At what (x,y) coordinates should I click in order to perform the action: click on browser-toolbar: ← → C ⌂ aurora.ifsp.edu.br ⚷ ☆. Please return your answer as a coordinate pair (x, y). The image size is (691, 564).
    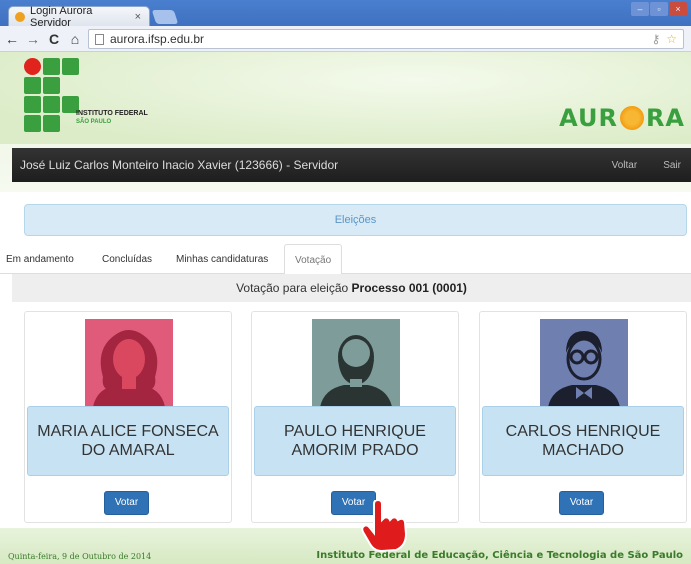
    Looking at the image, I should click on (345, 39).